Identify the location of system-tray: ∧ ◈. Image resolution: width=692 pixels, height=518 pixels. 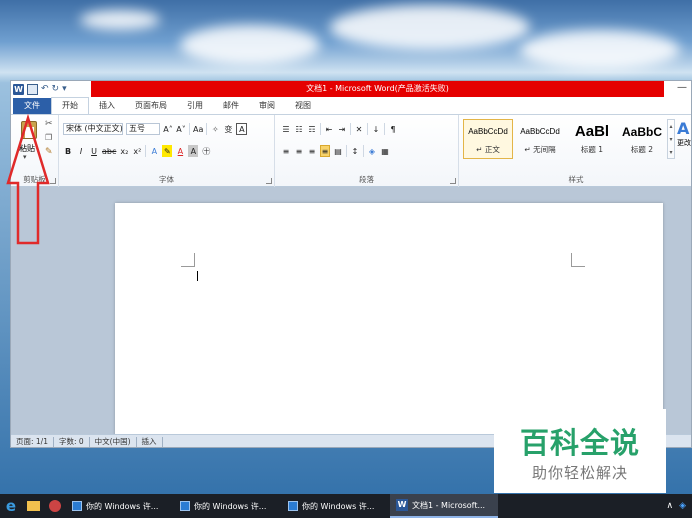
(679, 506).